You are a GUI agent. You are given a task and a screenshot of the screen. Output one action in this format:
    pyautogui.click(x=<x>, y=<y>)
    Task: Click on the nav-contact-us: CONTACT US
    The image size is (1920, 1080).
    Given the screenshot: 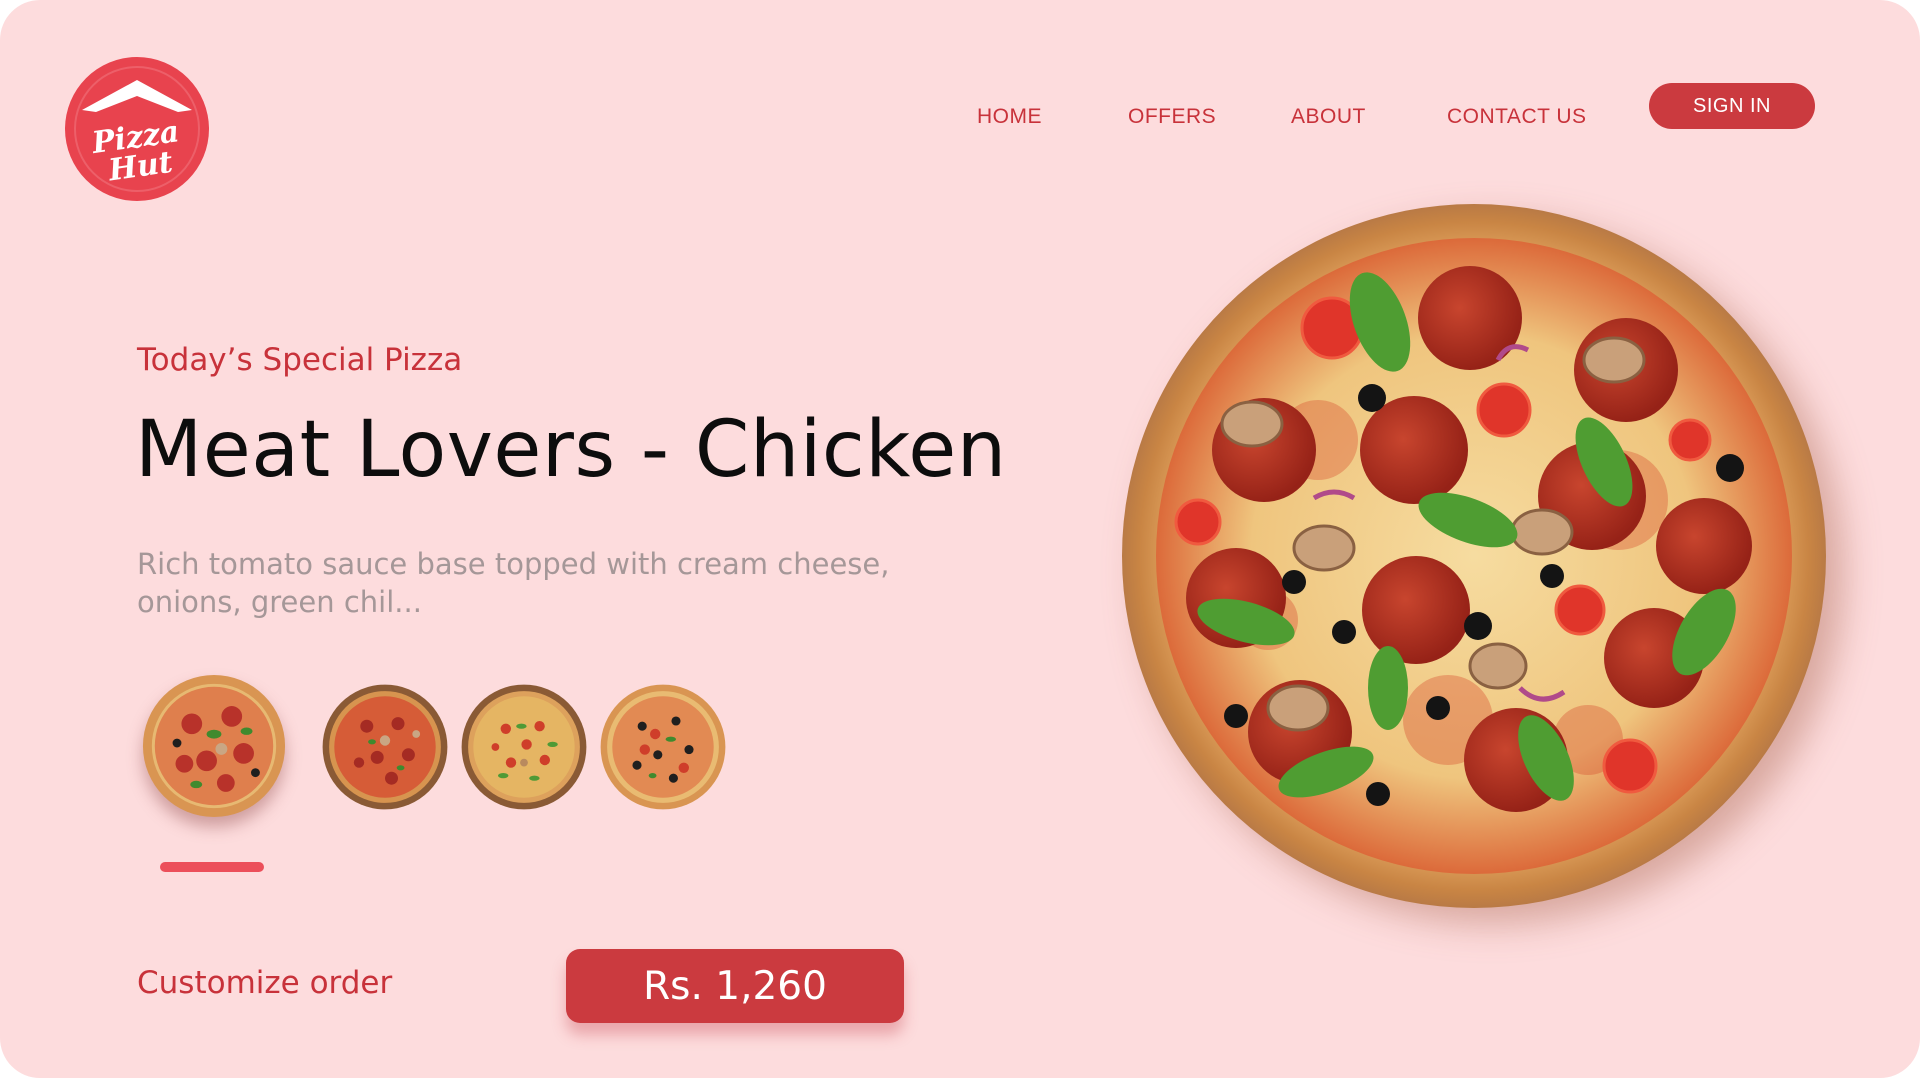 What is the action you would take?
    pyautogui.click(x=1517, y=117)
    